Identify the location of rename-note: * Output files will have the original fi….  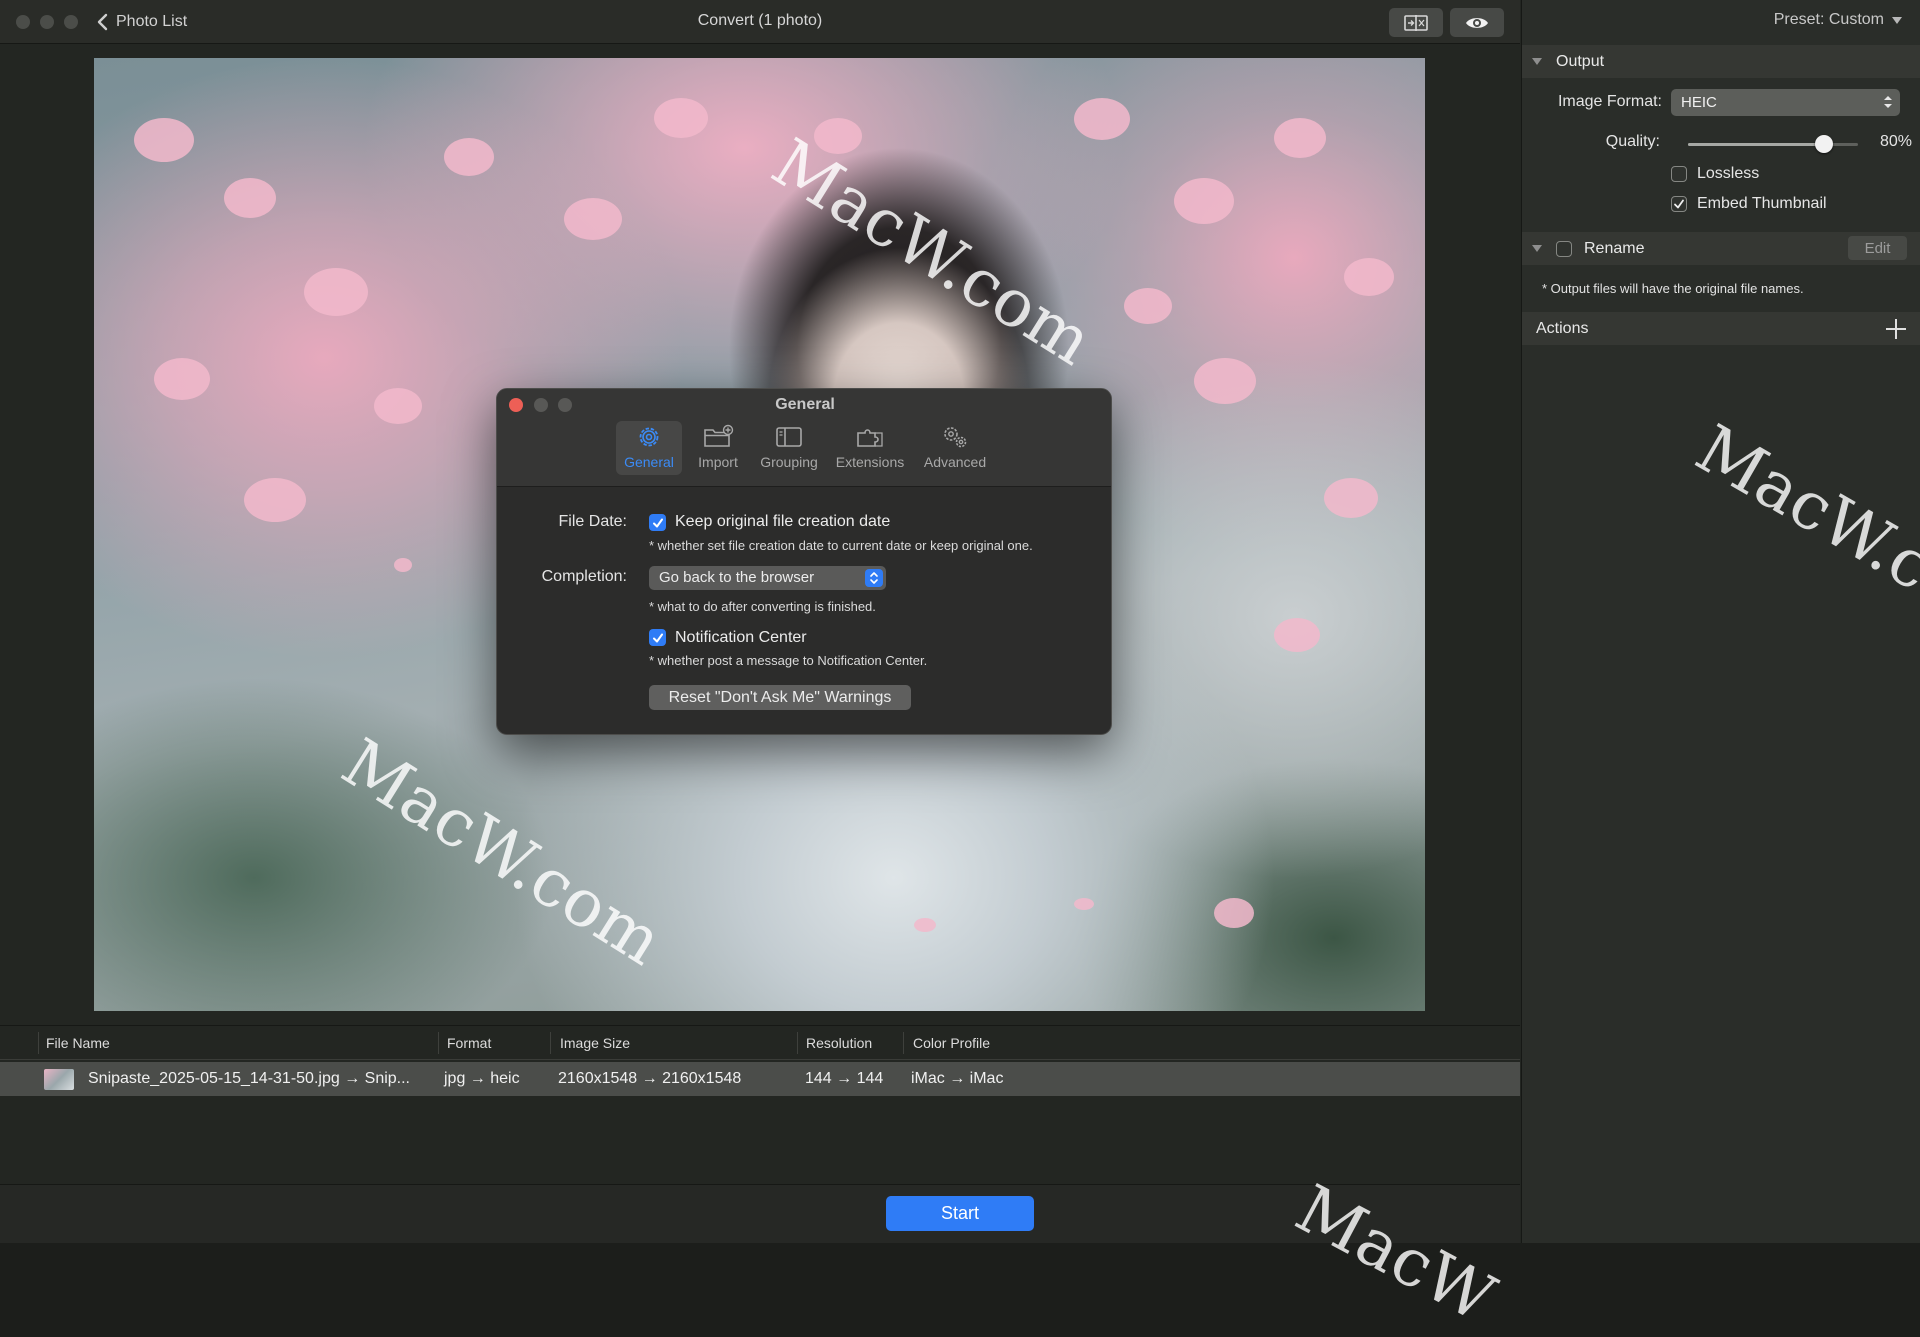
(1673, 288).